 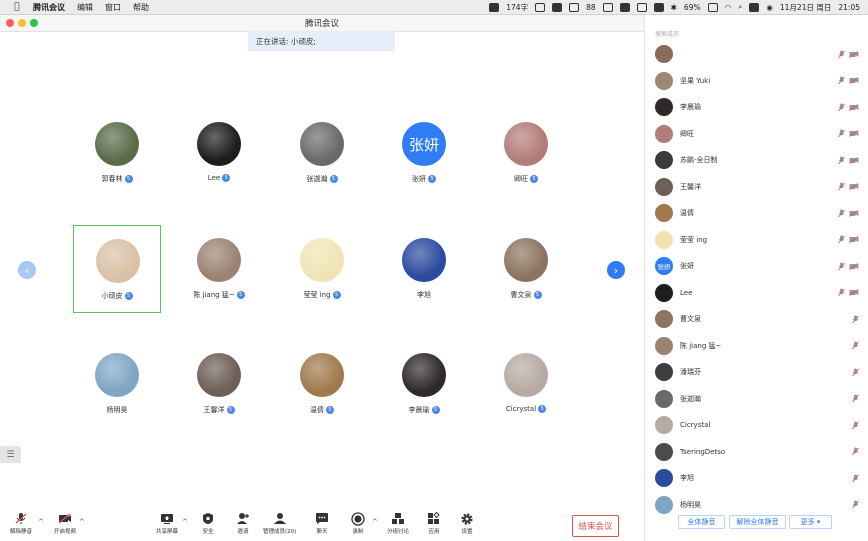 I want to click on member-list-item: 李晨瑜, so click(x=757, y=107).